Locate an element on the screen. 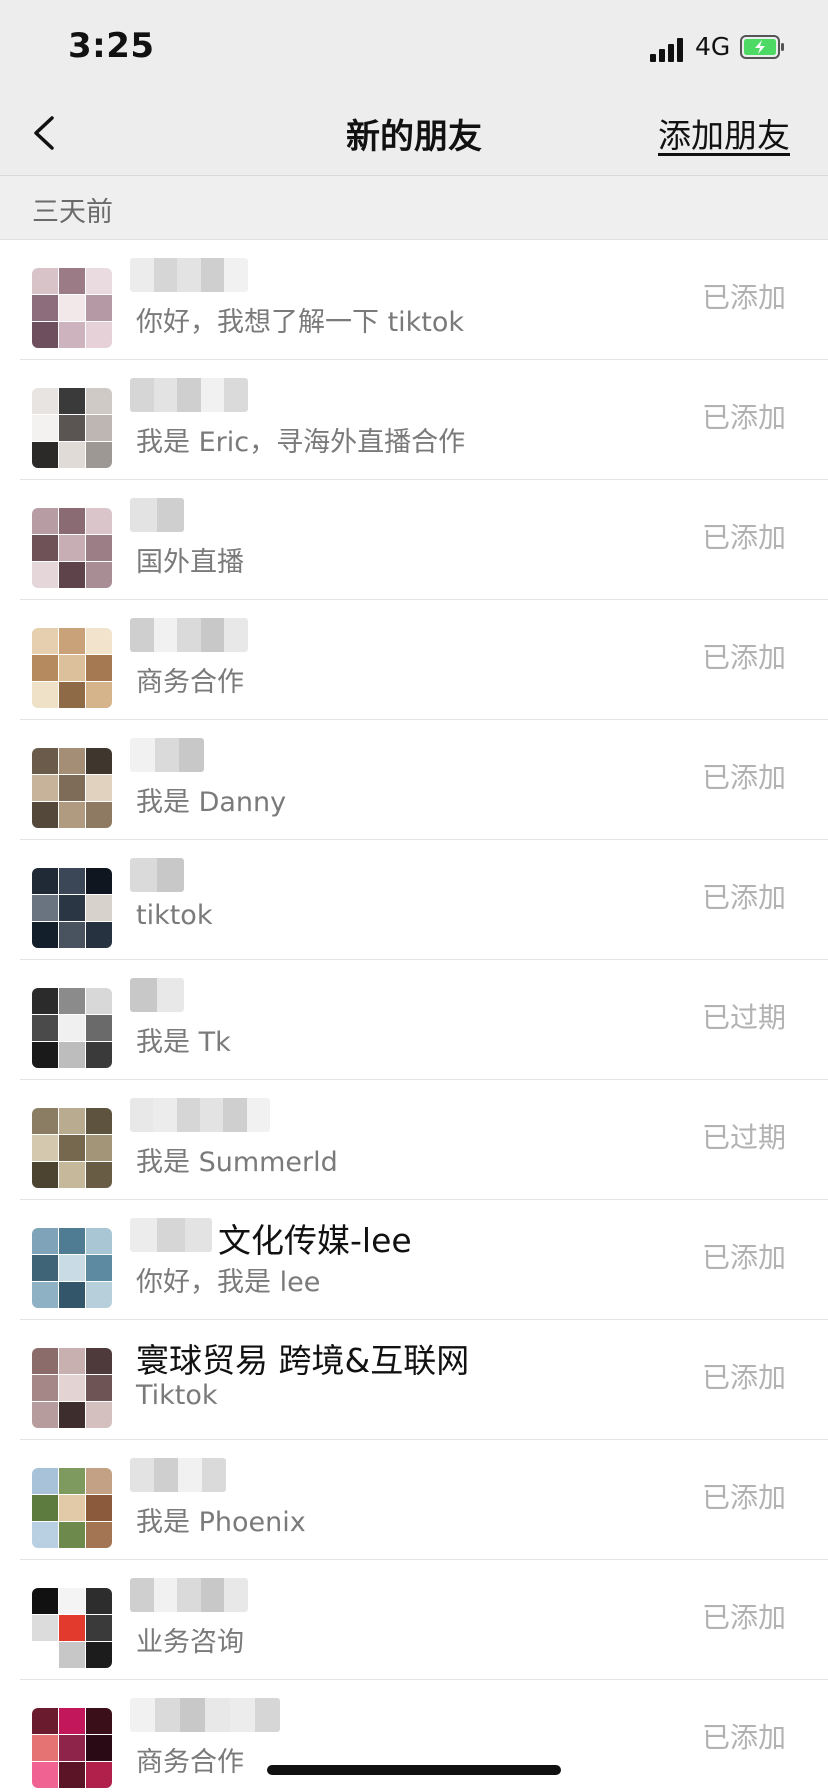 This screenshot has height=1792, width=828. friend-request-row: 寰球贸易 跨境&互联网 Tiktok 已添加 is located at coordinates (414, 1380).